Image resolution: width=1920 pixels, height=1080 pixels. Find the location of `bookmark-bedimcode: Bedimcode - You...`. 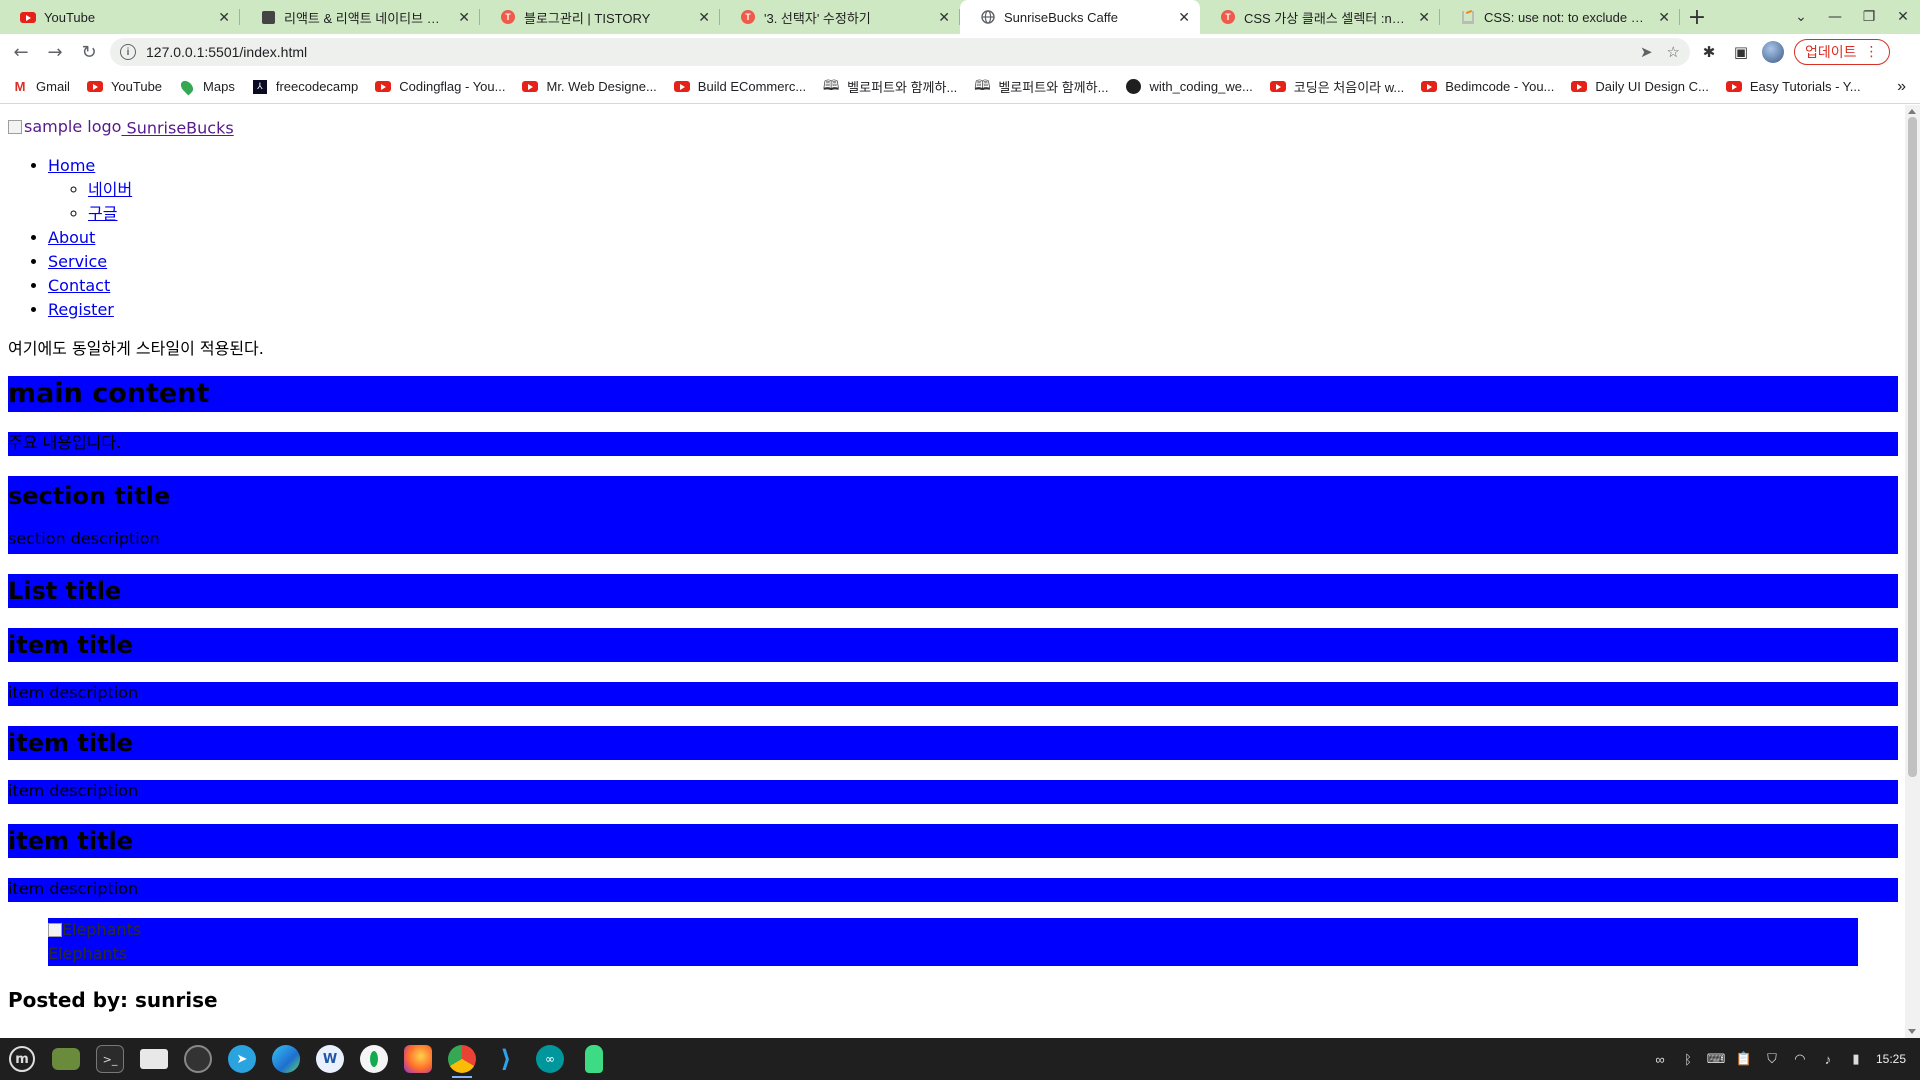

bookmark-bedimcode: Bedimcode - You... is located at coordinates (1487, 87).